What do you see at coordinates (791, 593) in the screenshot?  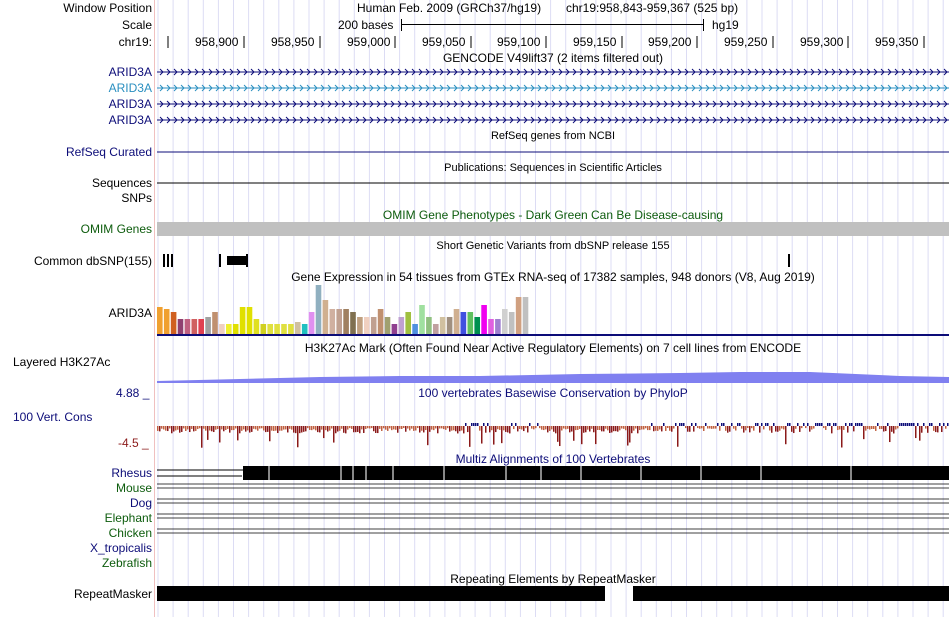 I see `repeat-element` at bounding box center [791, 593].